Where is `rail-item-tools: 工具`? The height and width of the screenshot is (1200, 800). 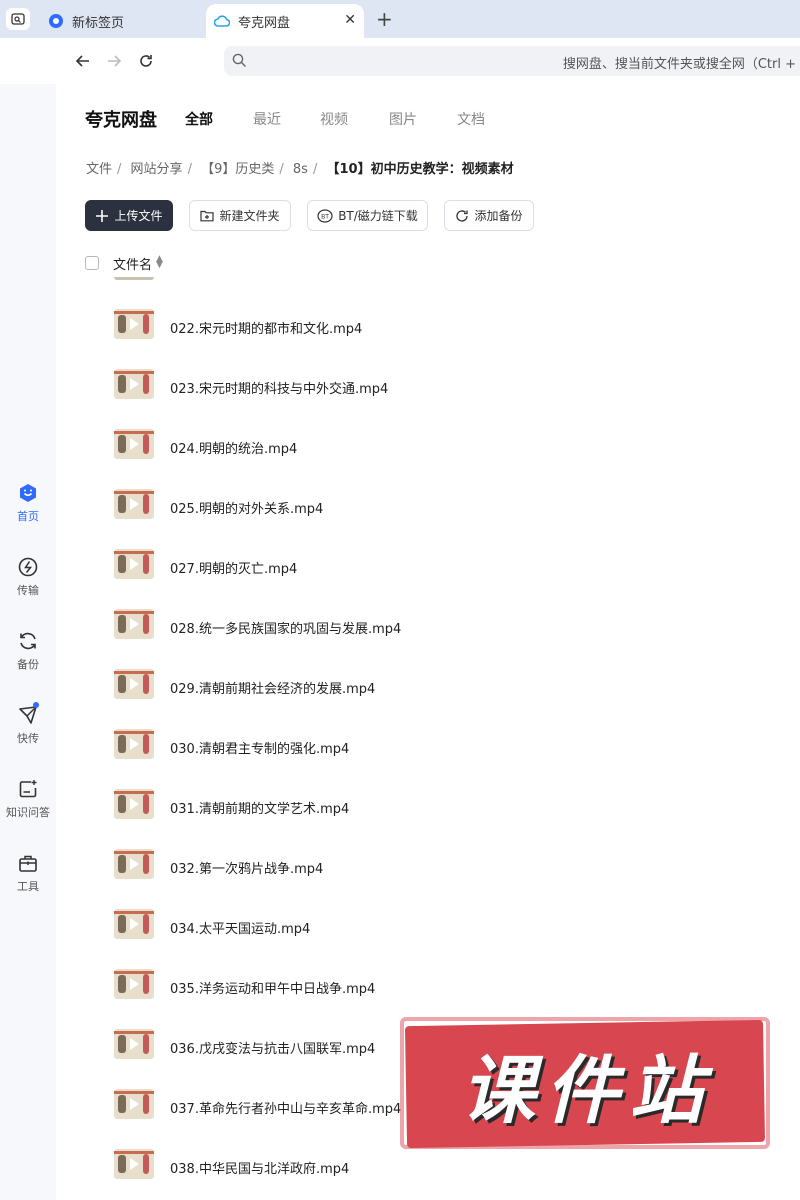 rail-item-tools: 工具 is located at coordinates (28, 873).